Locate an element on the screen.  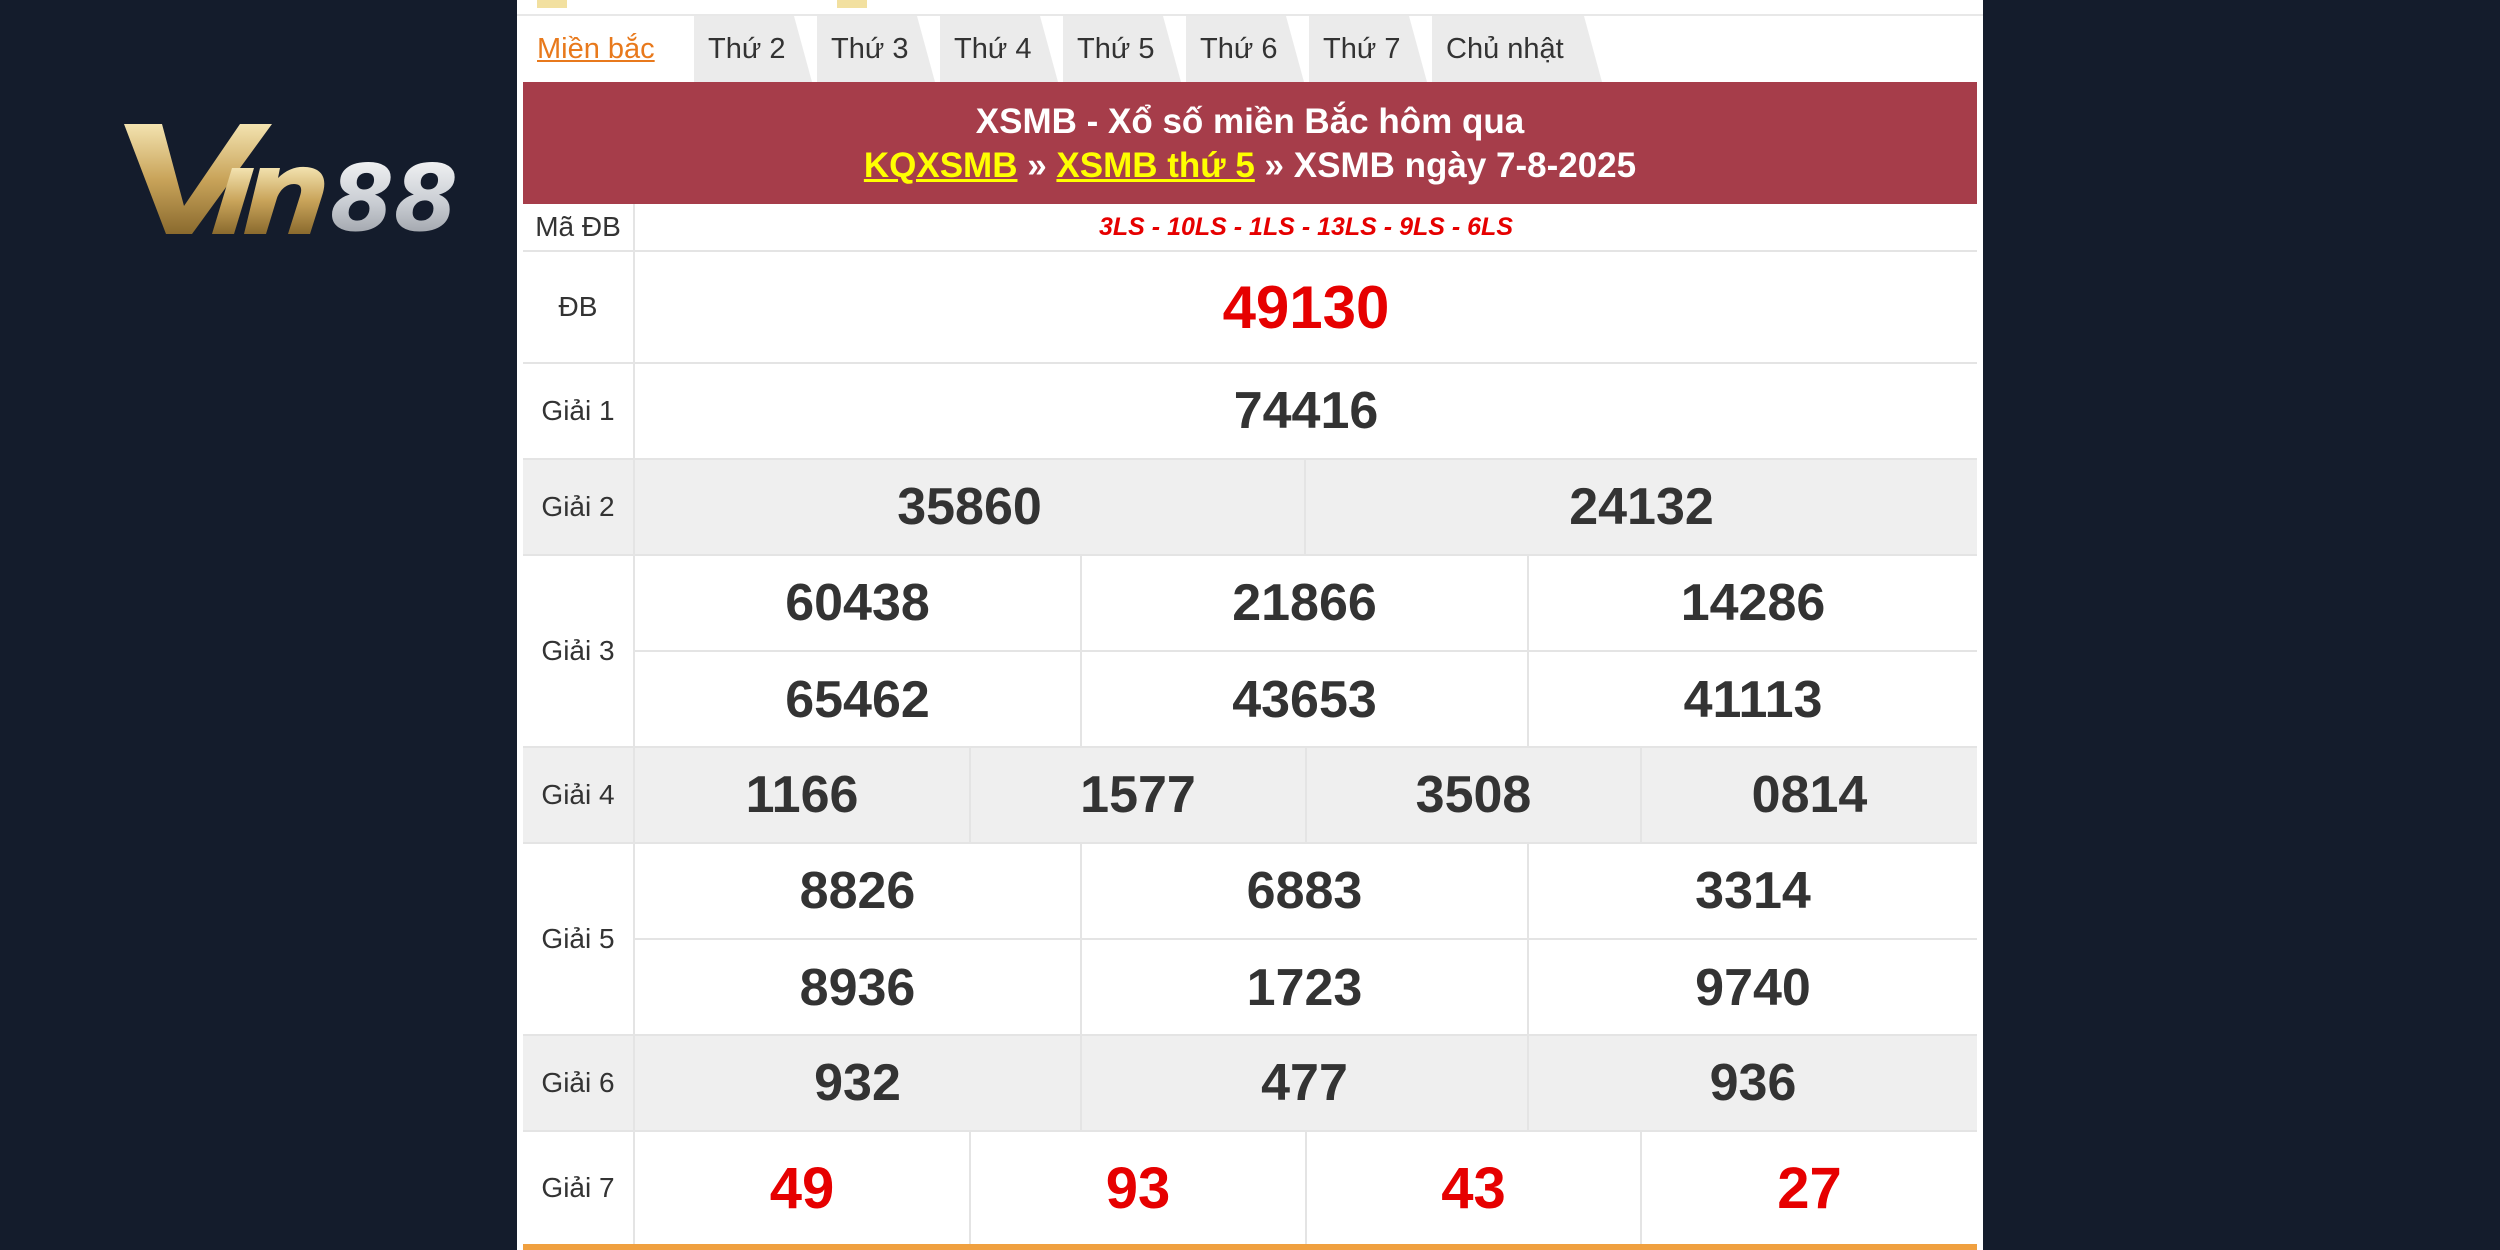
prize-number: 14286 is located at coordinates (1753, 603).